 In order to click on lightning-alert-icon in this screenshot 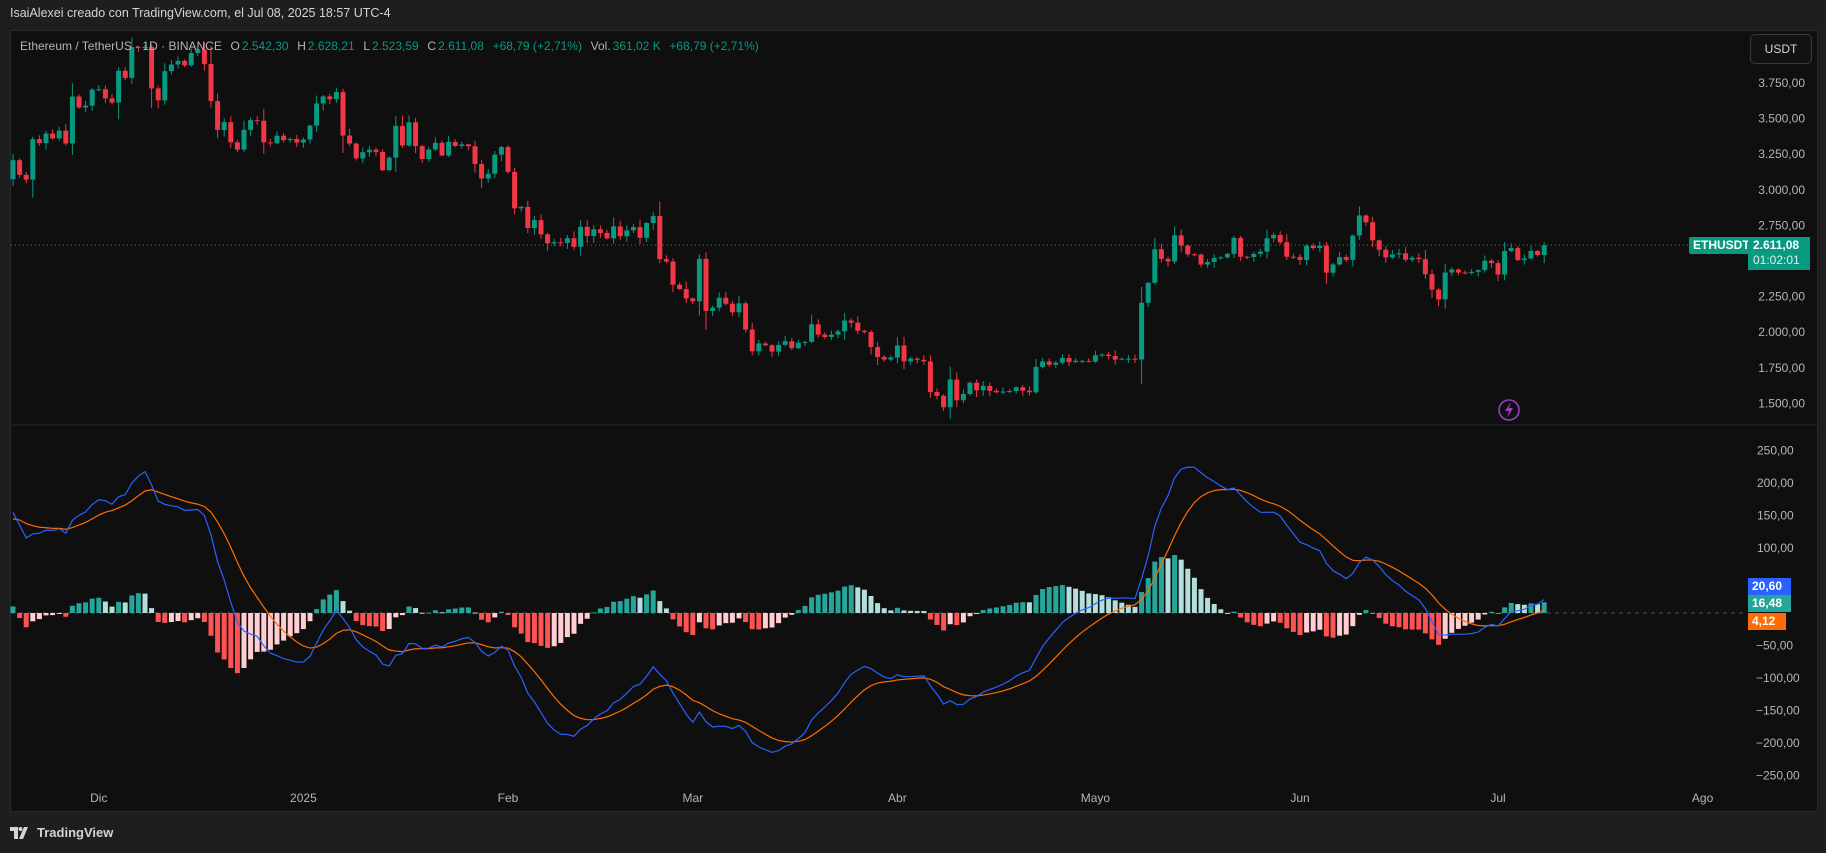, I will do `click(1509, 410)`.